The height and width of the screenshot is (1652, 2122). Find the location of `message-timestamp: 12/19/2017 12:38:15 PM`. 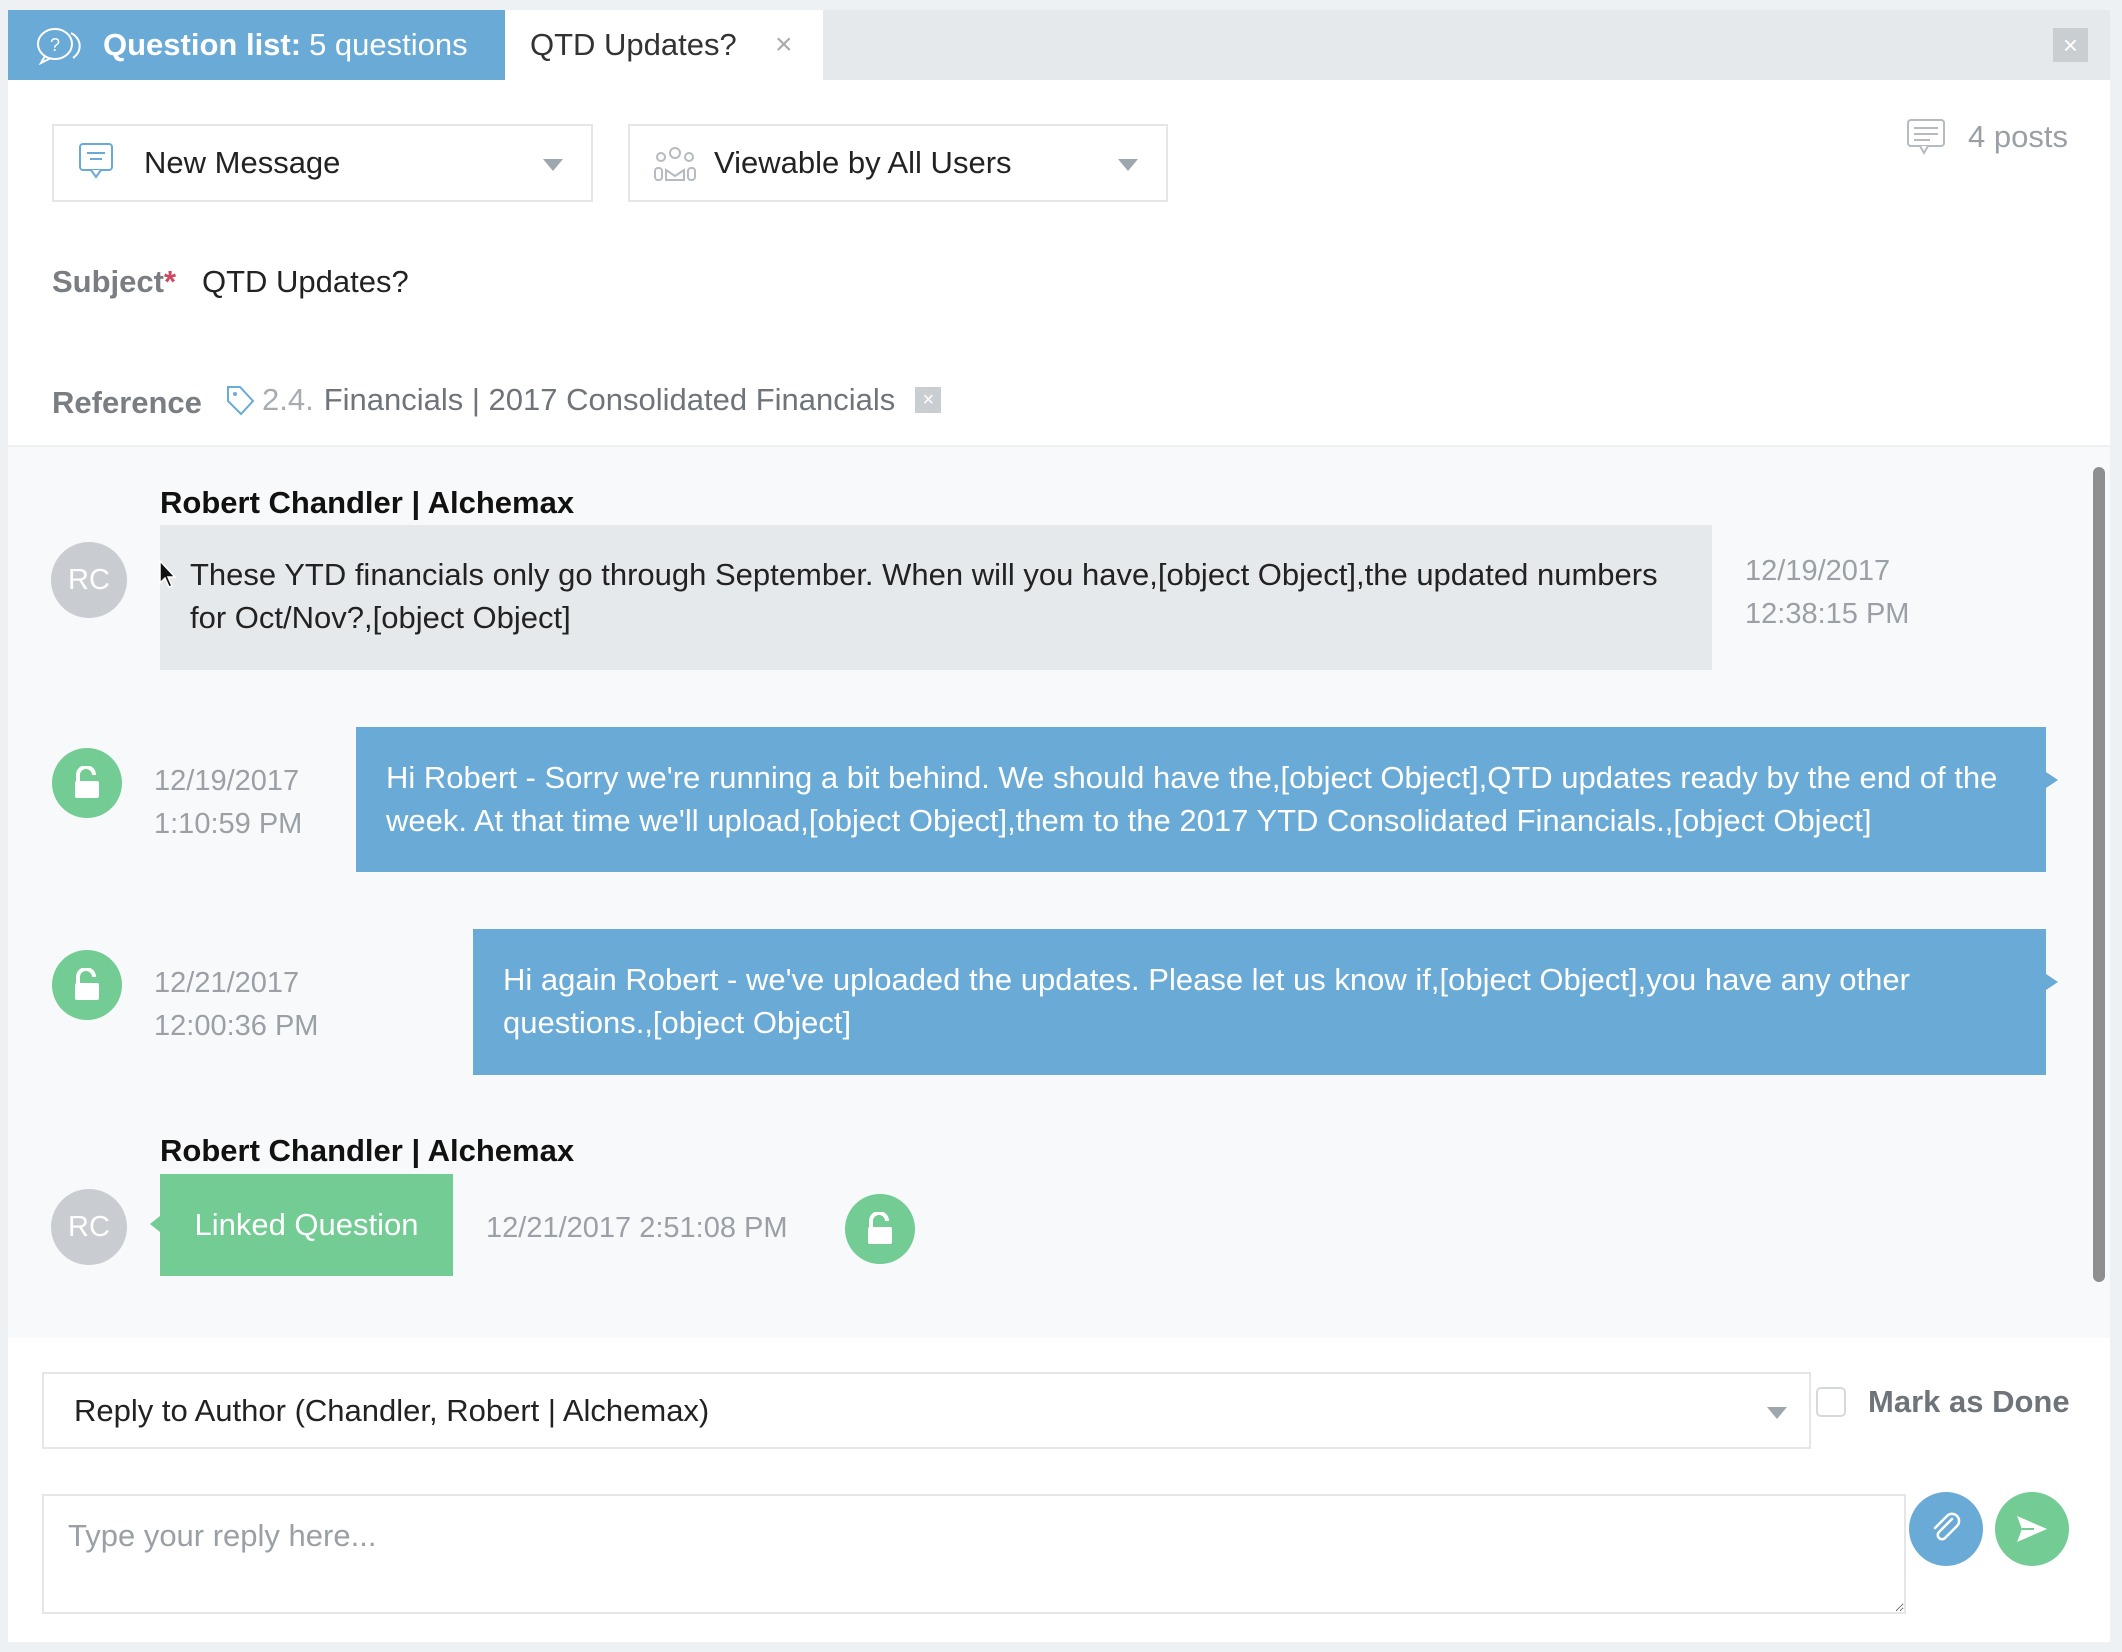

message-timestamp: 12/19/2017 12:38:15 PM is located at coordinates (1827, 593).